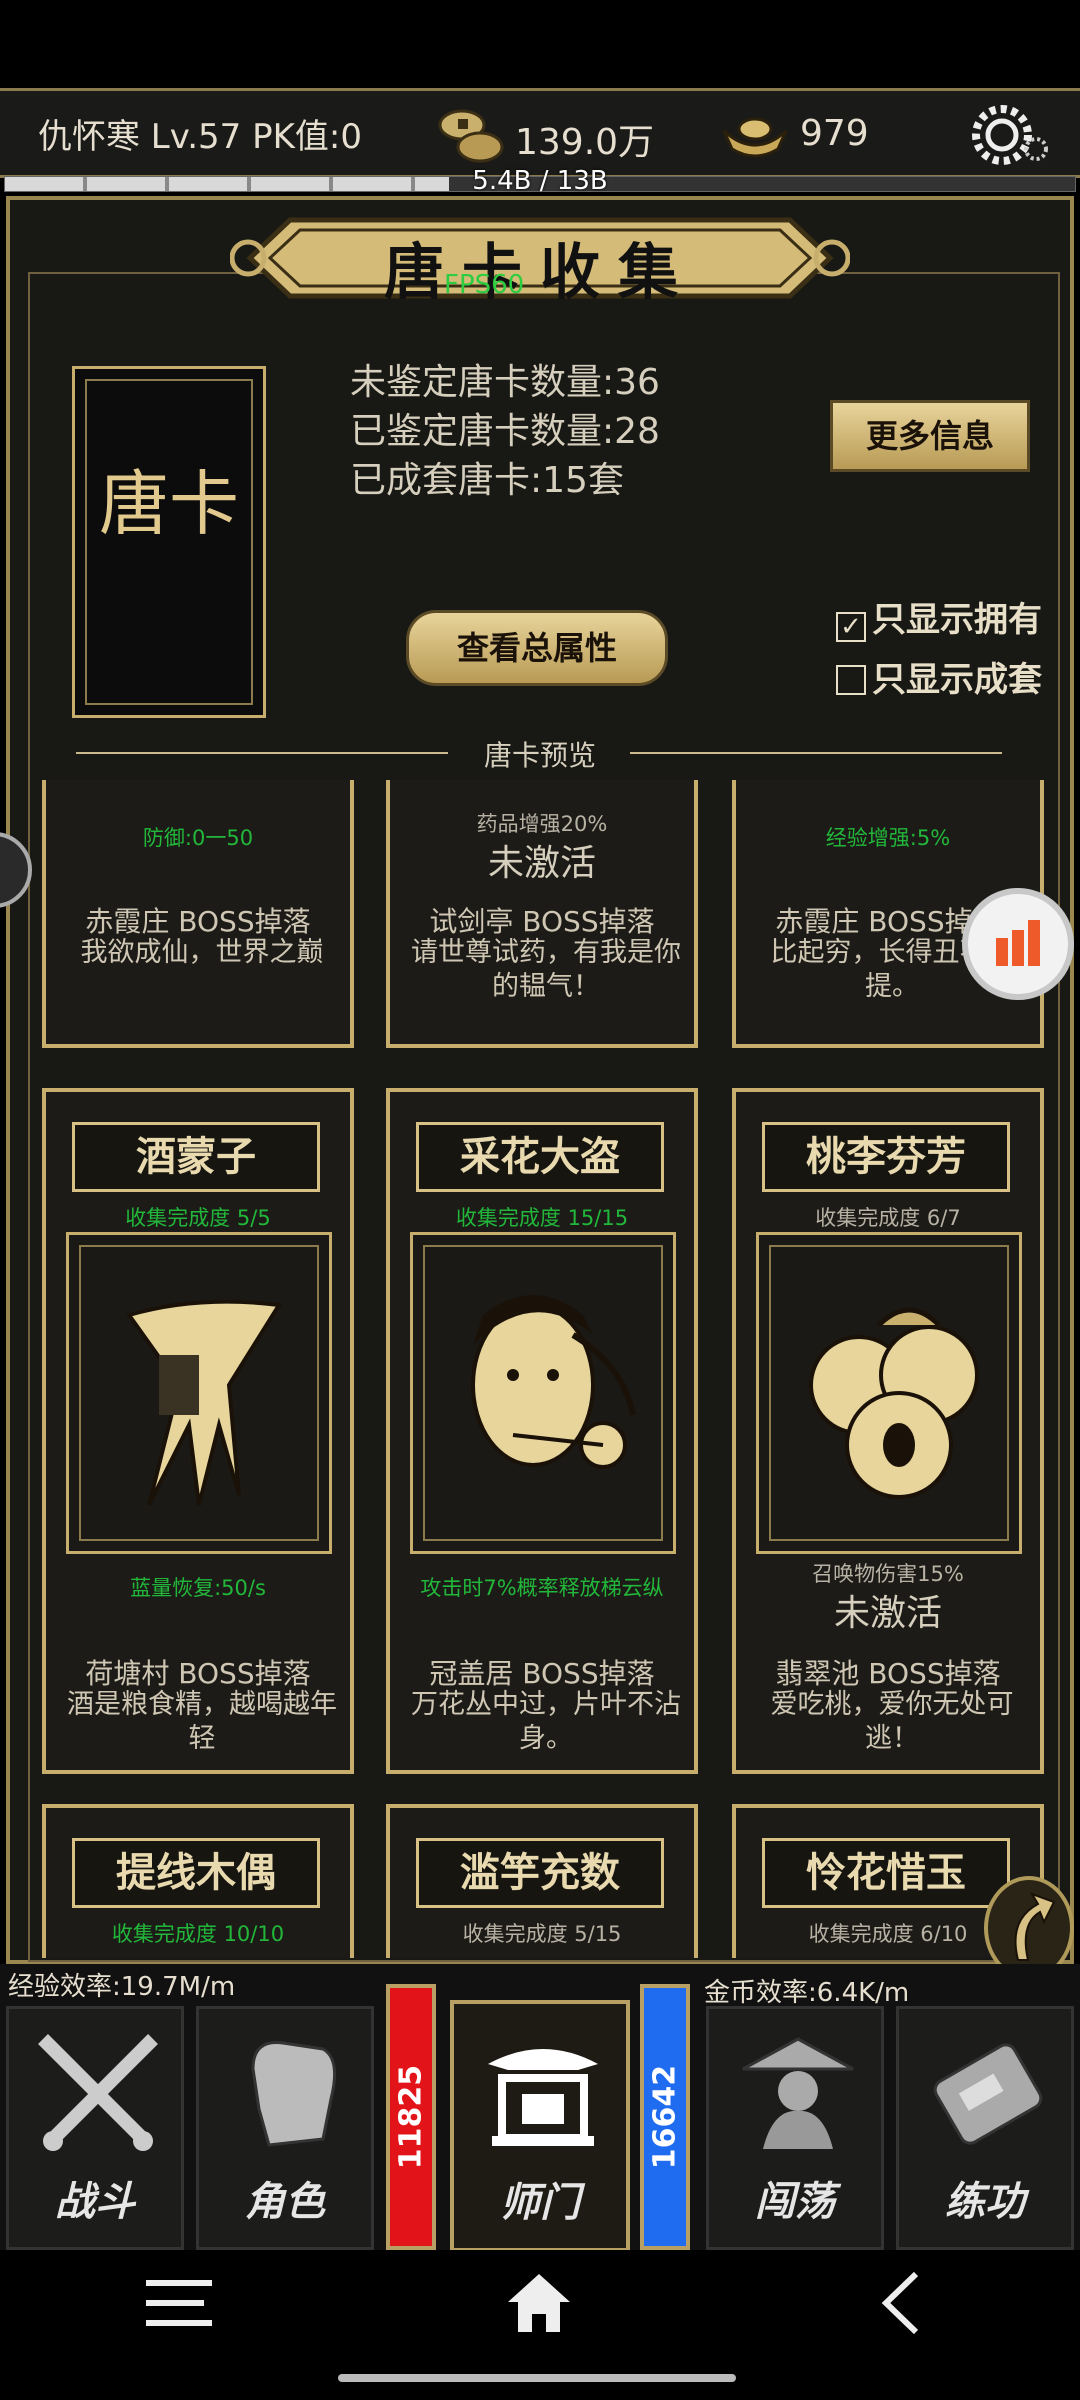  What do you see at coordinates (886, 1873) in the screenshot?
I see `card-title: 怜花惜玉` at bounding box center [886, 1873].